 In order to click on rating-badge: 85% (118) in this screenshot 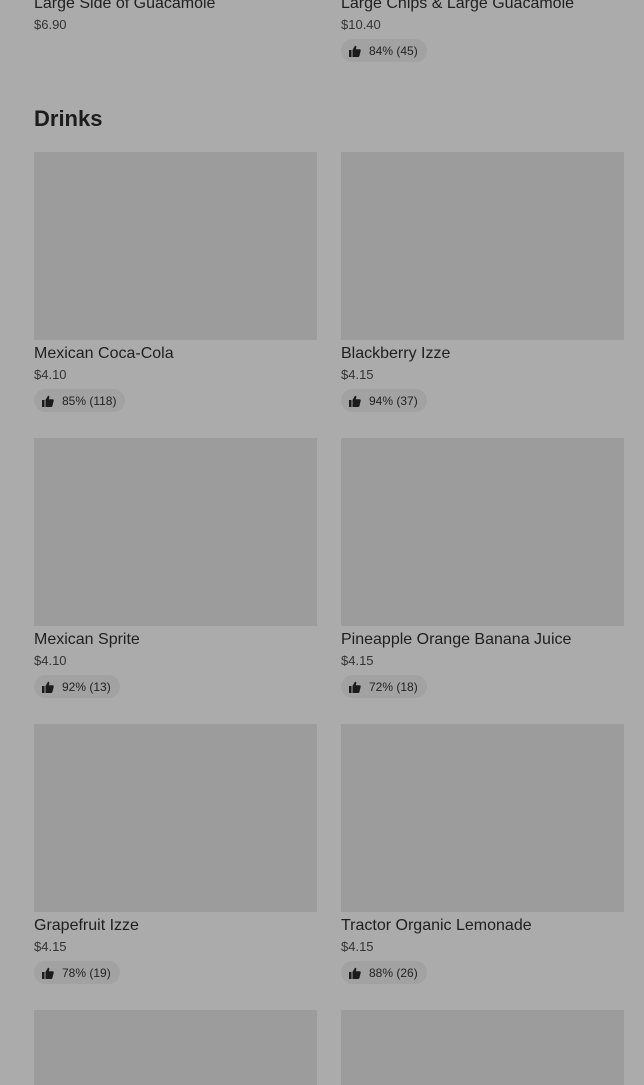, I will do `click(80, 400)`.